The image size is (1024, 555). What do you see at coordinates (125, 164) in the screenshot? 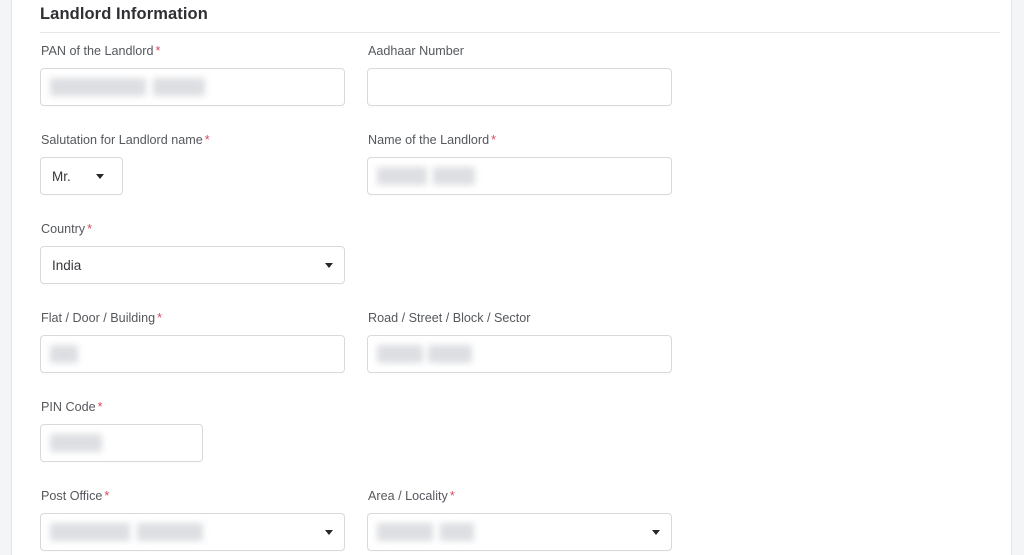
I see `field-salutation: Salutation for Landlord name * Mr.` at bounding box center [125, 164].